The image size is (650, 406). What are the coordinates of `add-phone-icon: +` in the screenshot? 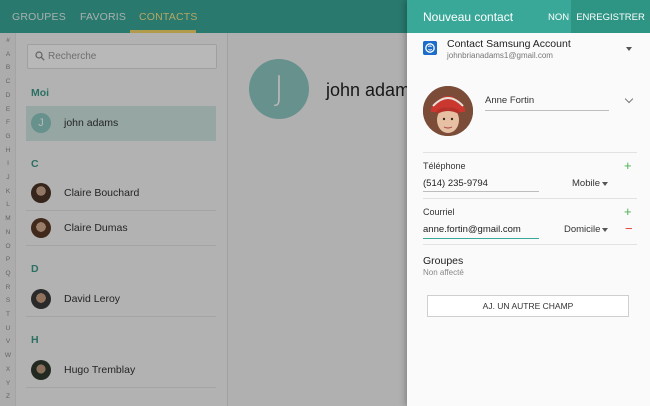 It's located at (628, 165).